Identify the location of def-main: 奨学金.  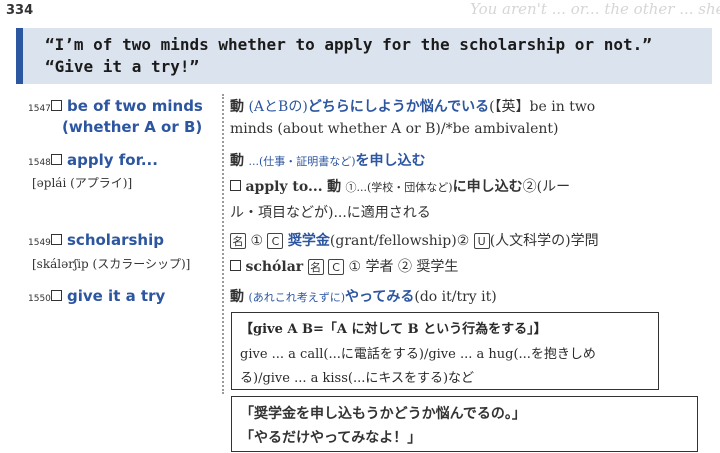
(308, 241).